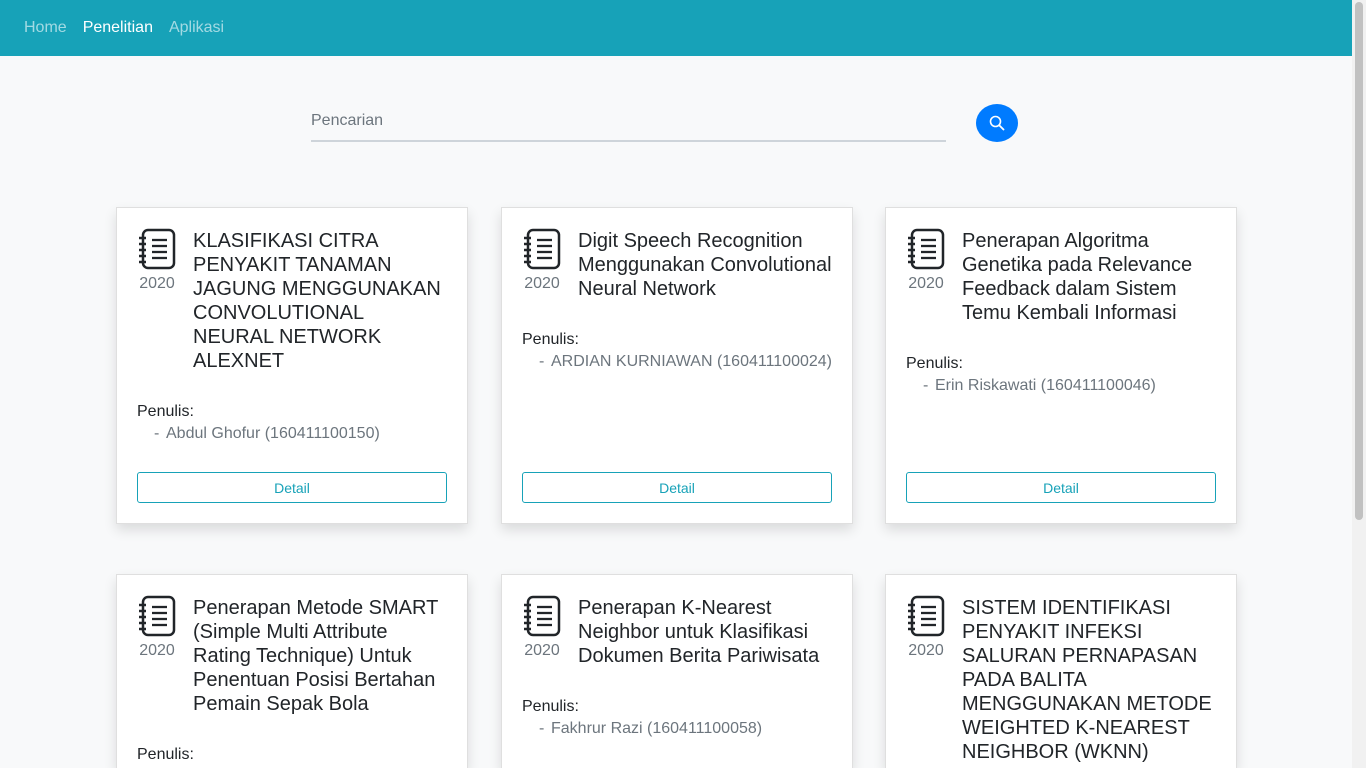  I want to click on nav-aplikasi: Aplikasi, so click(196, 28).